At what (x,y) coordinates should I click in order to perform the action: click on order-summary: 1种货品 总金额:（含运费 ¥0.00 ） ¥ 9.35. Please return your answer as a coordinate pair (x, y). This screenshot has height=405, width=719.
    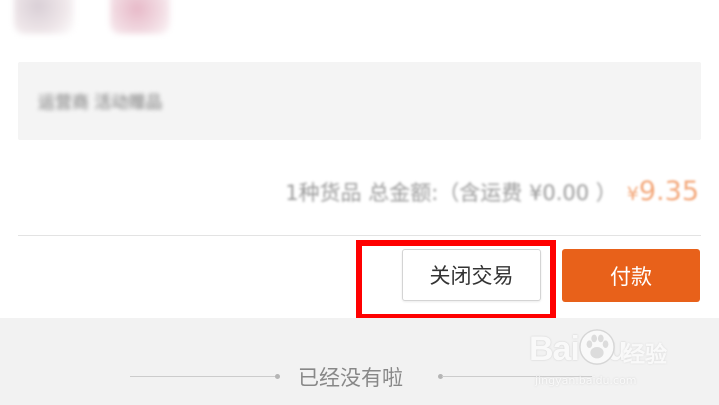
    Looking at the image, I should click on (492, 196).